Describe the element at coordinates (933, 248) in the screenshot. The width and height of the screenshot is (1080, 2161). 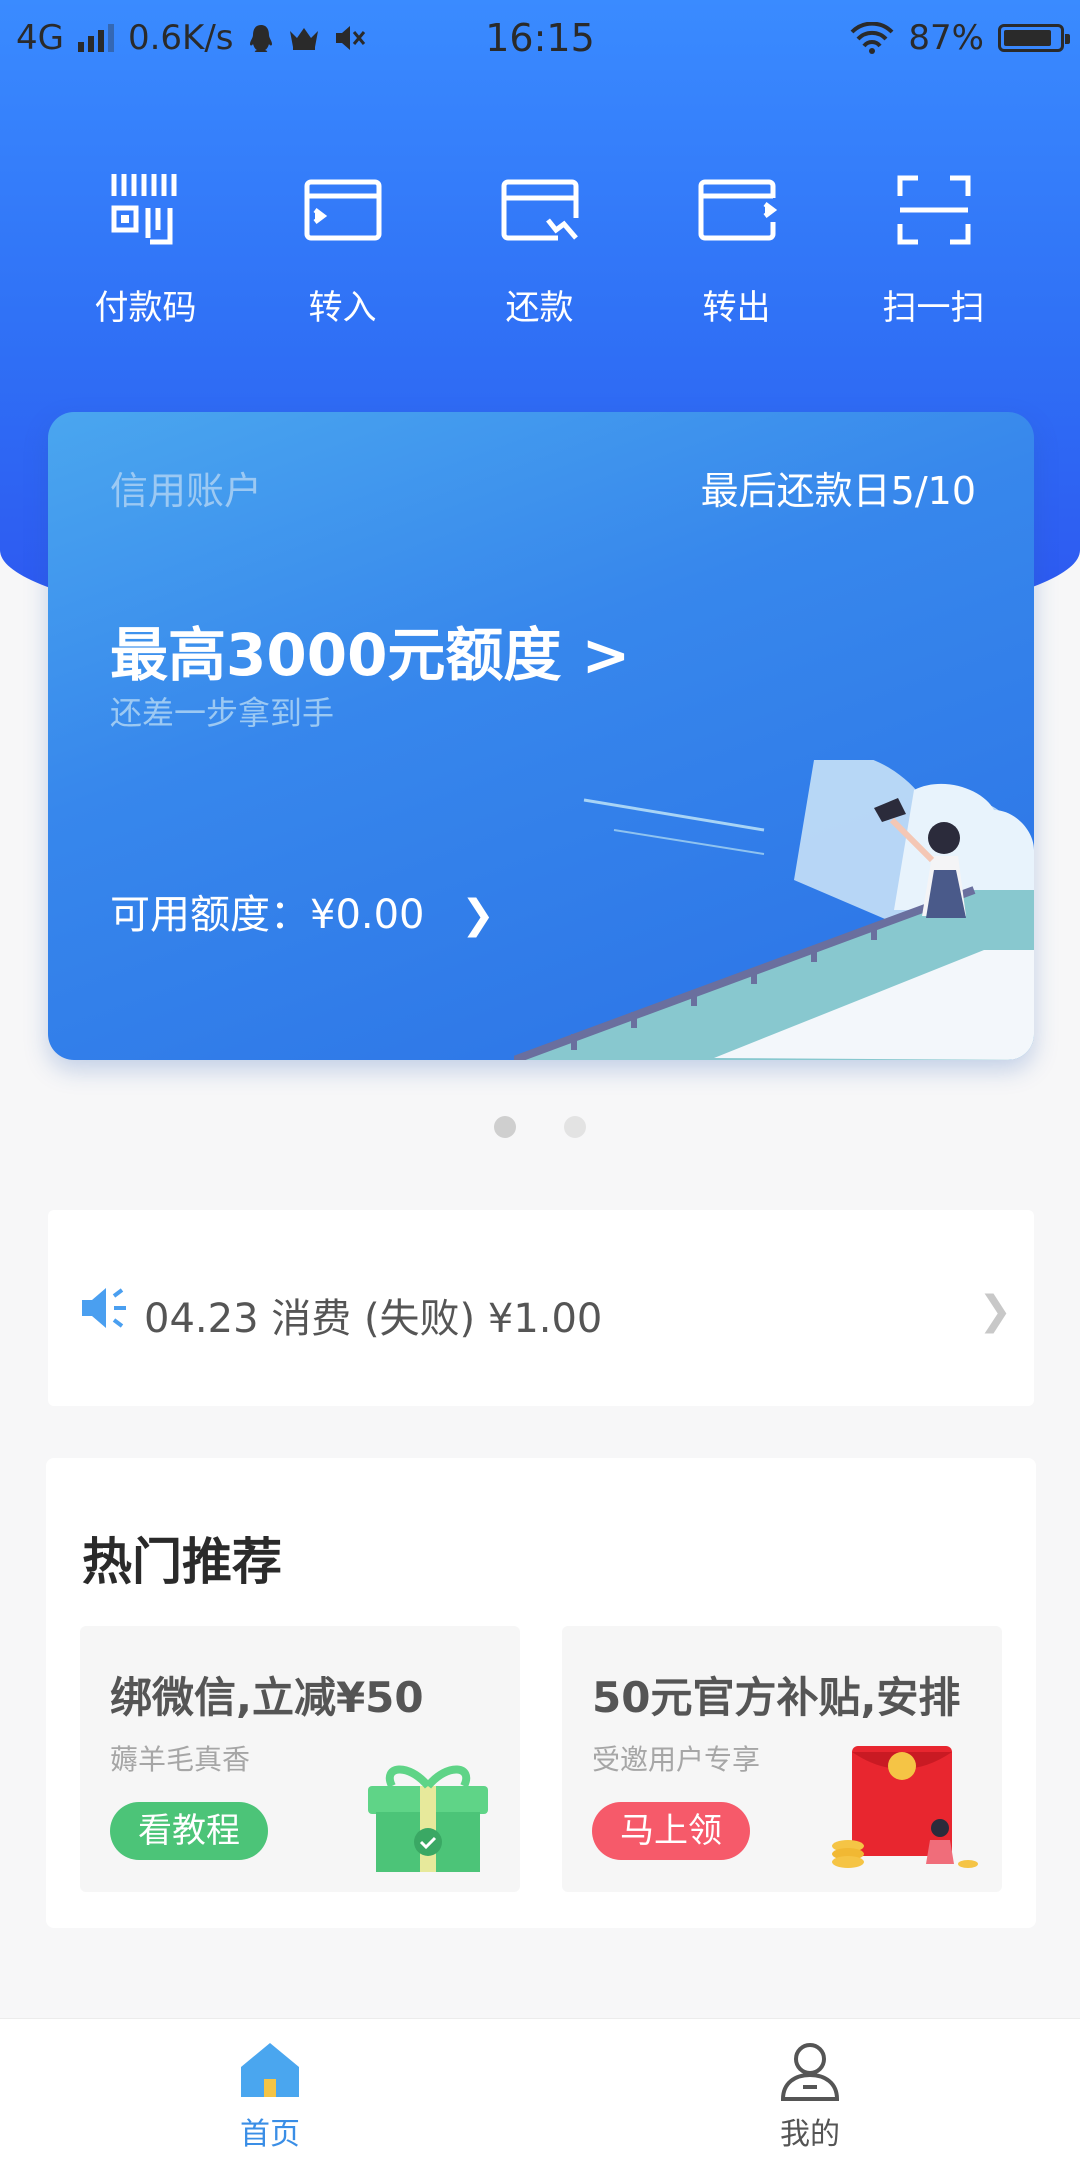
I see `quick-action-scan: 扫一扫` at that location.